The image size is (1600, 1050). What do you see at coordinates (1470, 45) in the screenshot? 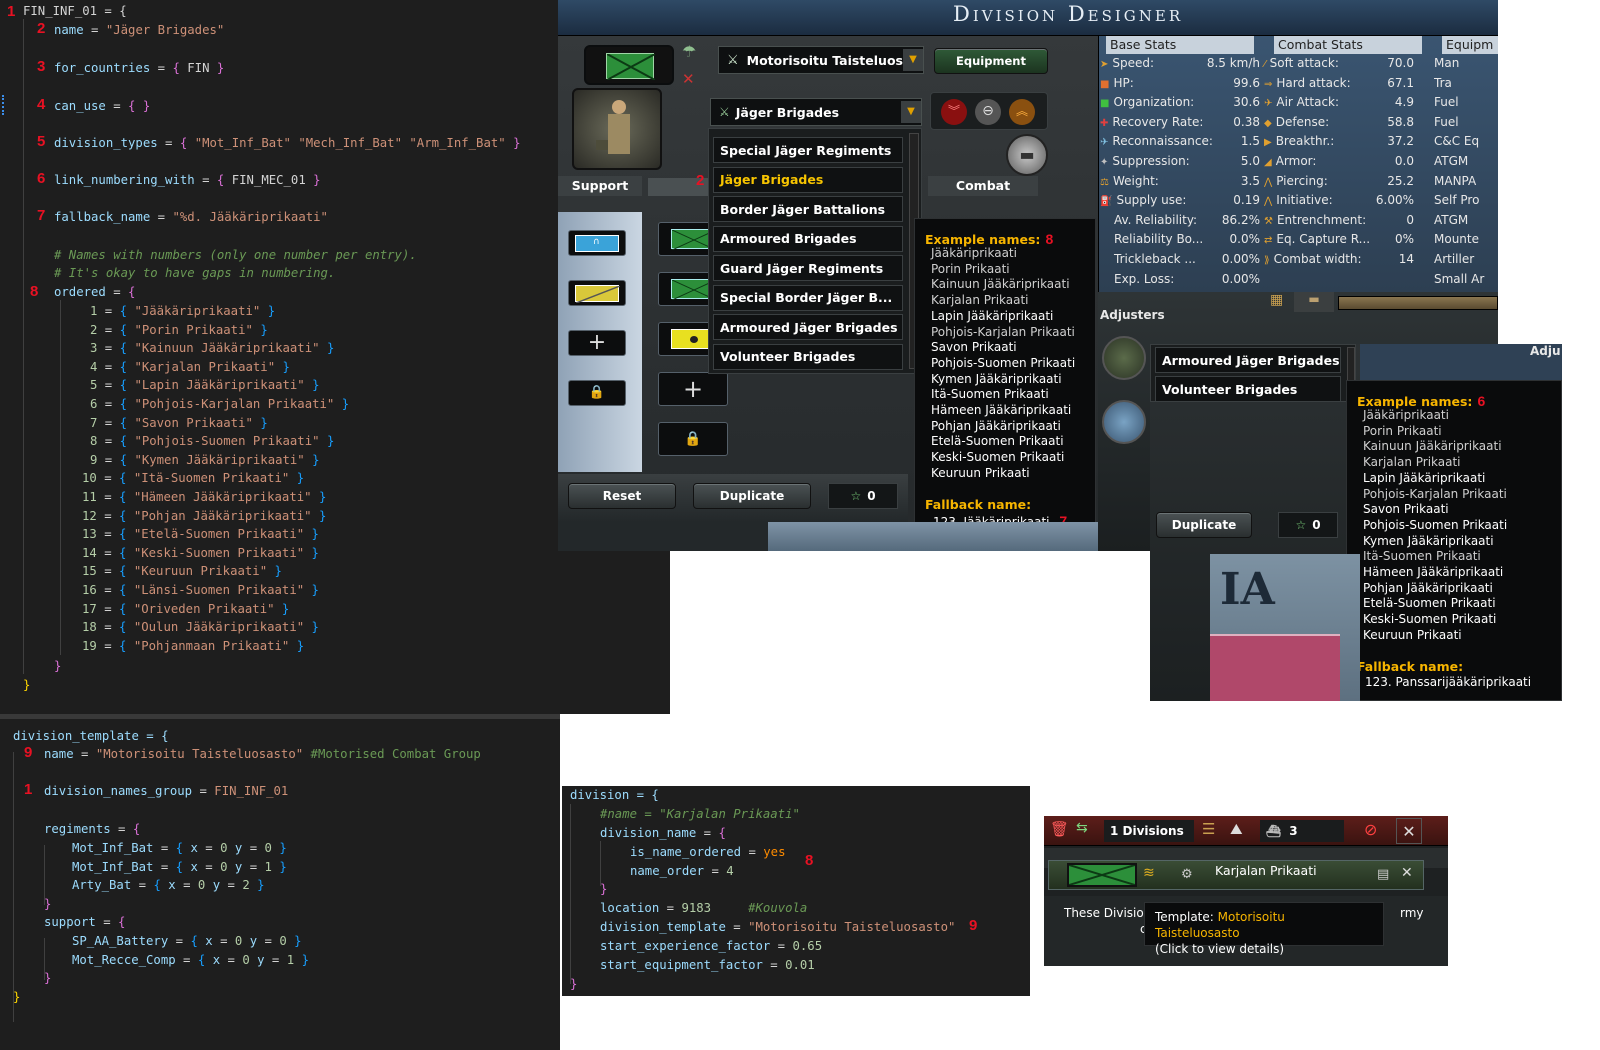
I see `tab-equipment: Equipm` at bounding box center [1470, 45].